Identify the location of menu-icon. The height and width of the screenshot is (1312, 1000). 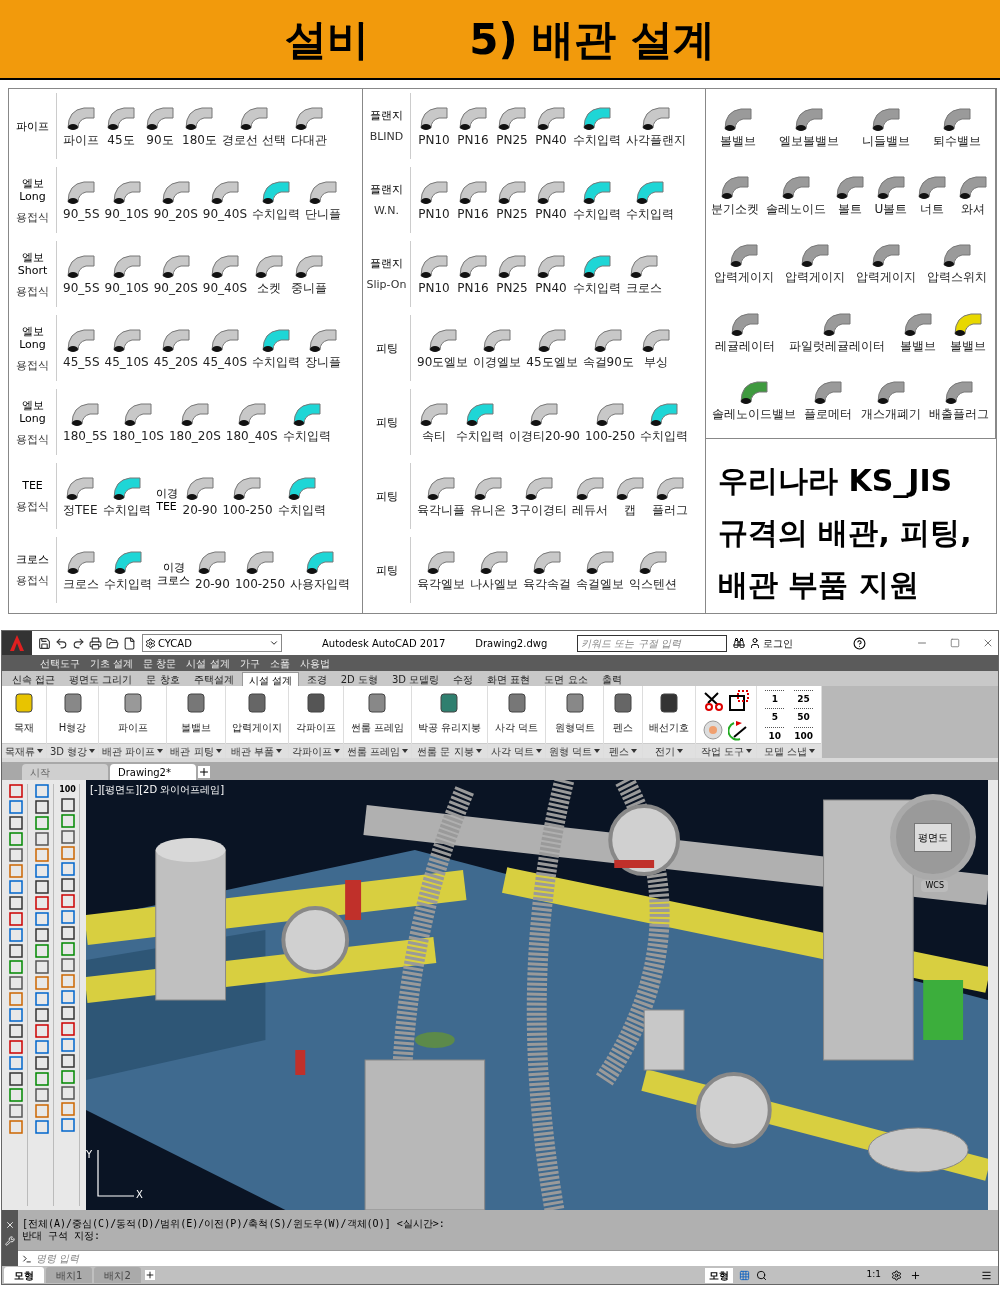
(986, 1275).